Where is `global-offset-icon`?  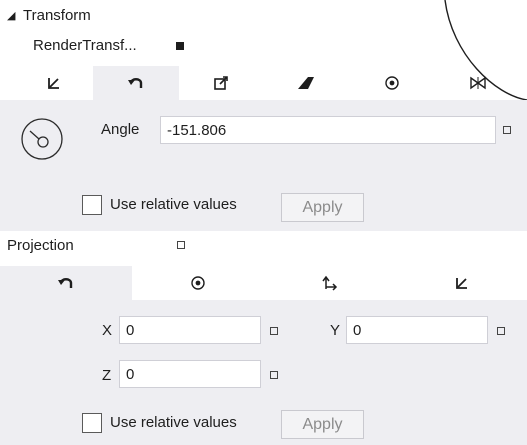
global-offset-icon is located at coordinates (330, 283).